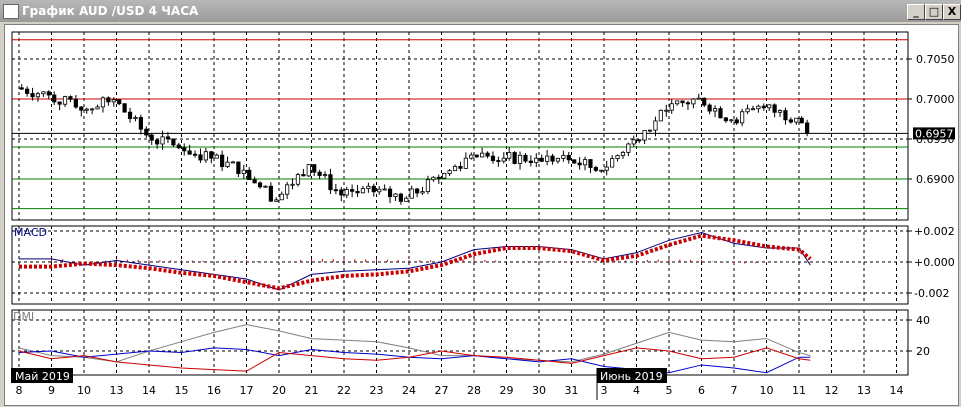 Image resolution: width=961 pixels, height=407 pixels. What do you see at coordinates (182, 390) in the screenshot?
I see `date-label: 15` at bounding box center [182, 390].